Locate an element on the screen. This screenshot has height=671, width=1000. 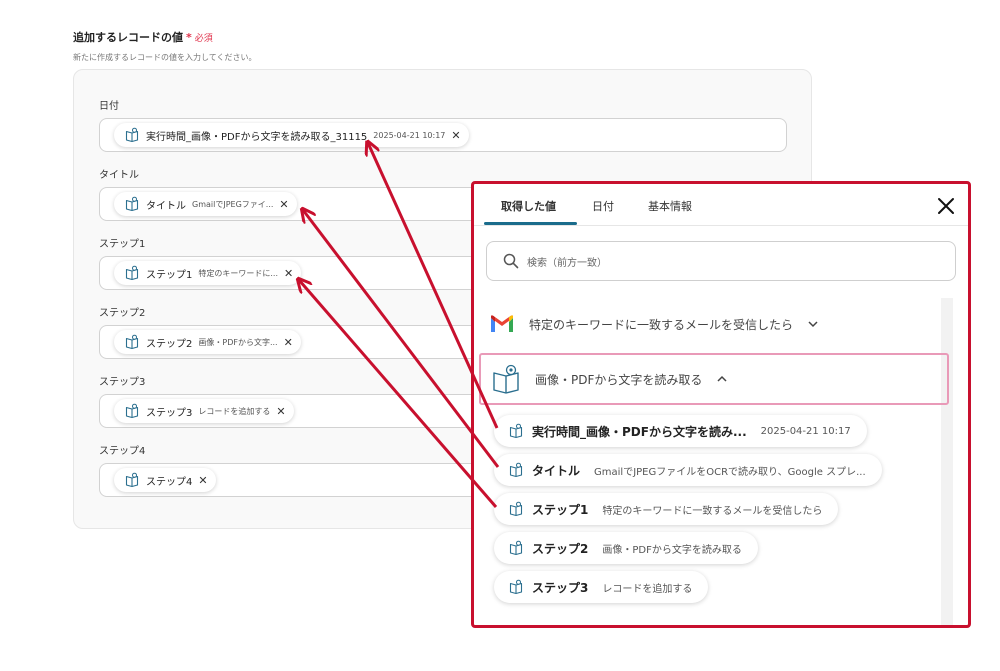
option-value: 2025-04-21 10:17 is located at coordinates (805, 431).